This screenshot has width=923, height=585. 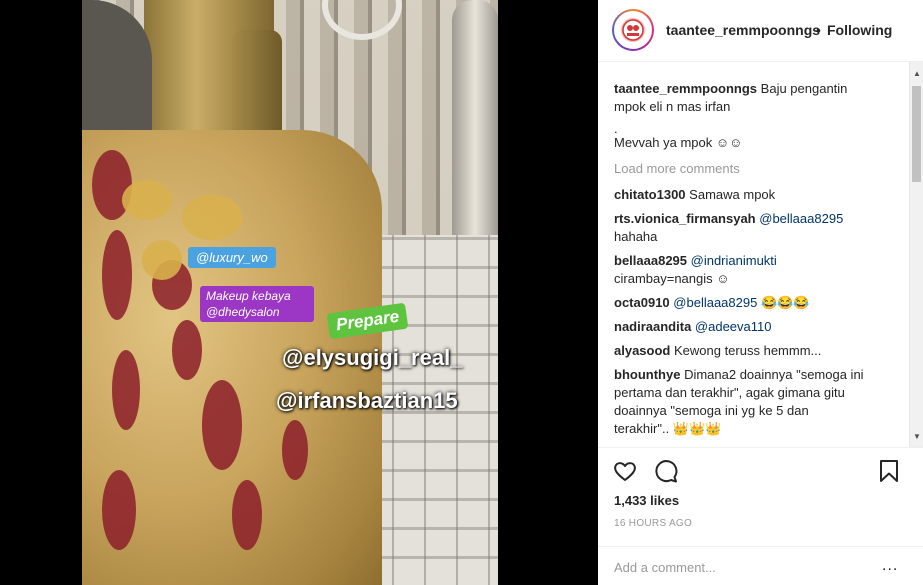 I want to click on comment-item: bellaaa8295 @indrianimukti, so click(x=754, y=261).